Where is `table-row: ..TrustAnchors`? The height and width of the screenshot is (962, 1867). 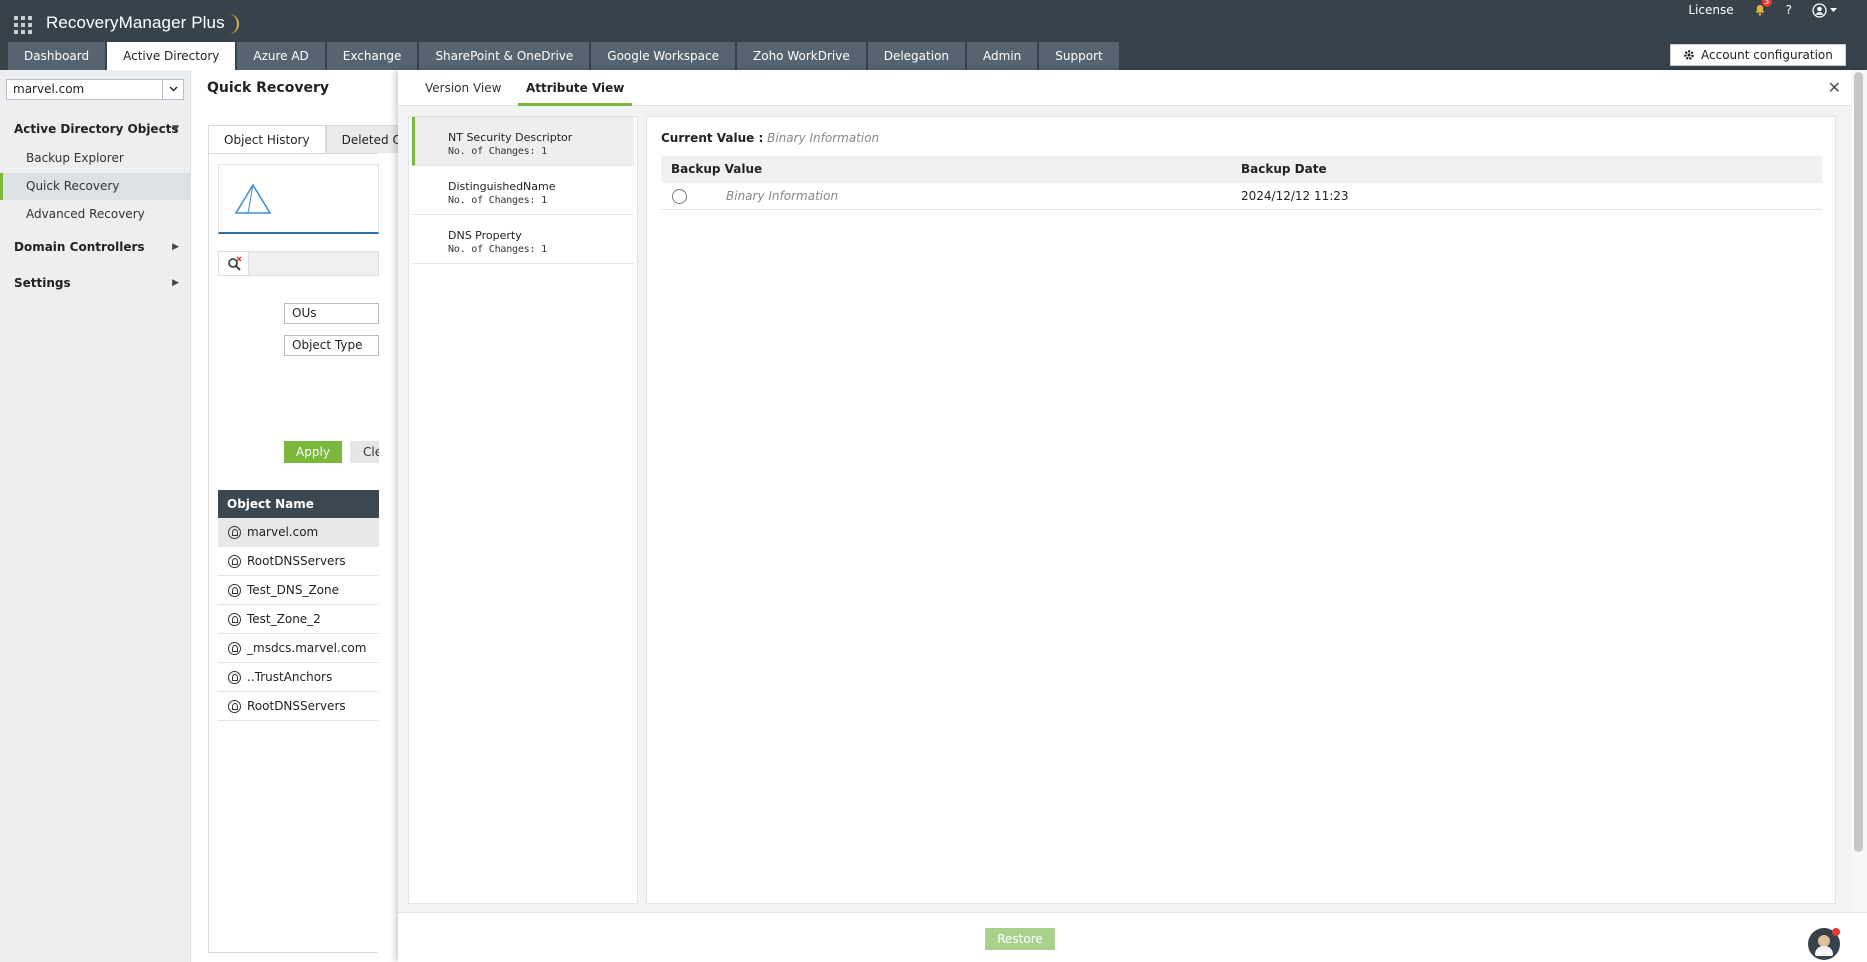
table-row: ..TrustAnchors is located at coordinates (298, 677).